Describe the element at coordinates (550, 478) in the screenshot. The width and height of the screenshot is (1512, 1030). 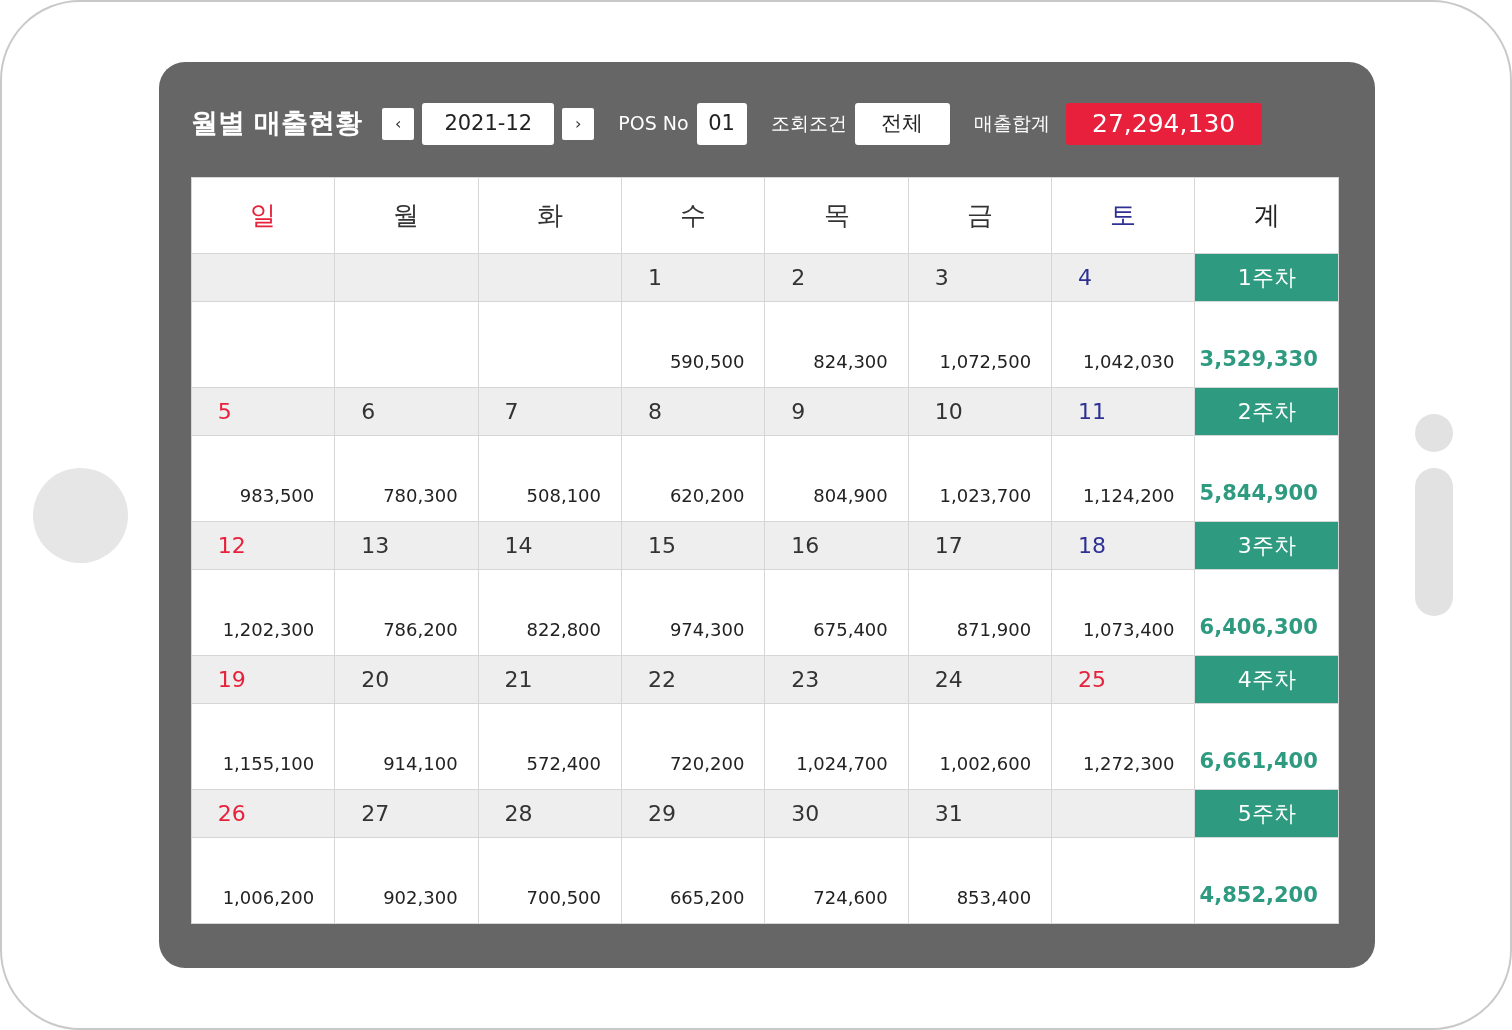
I see `amount-cell: 508,100` at that location.